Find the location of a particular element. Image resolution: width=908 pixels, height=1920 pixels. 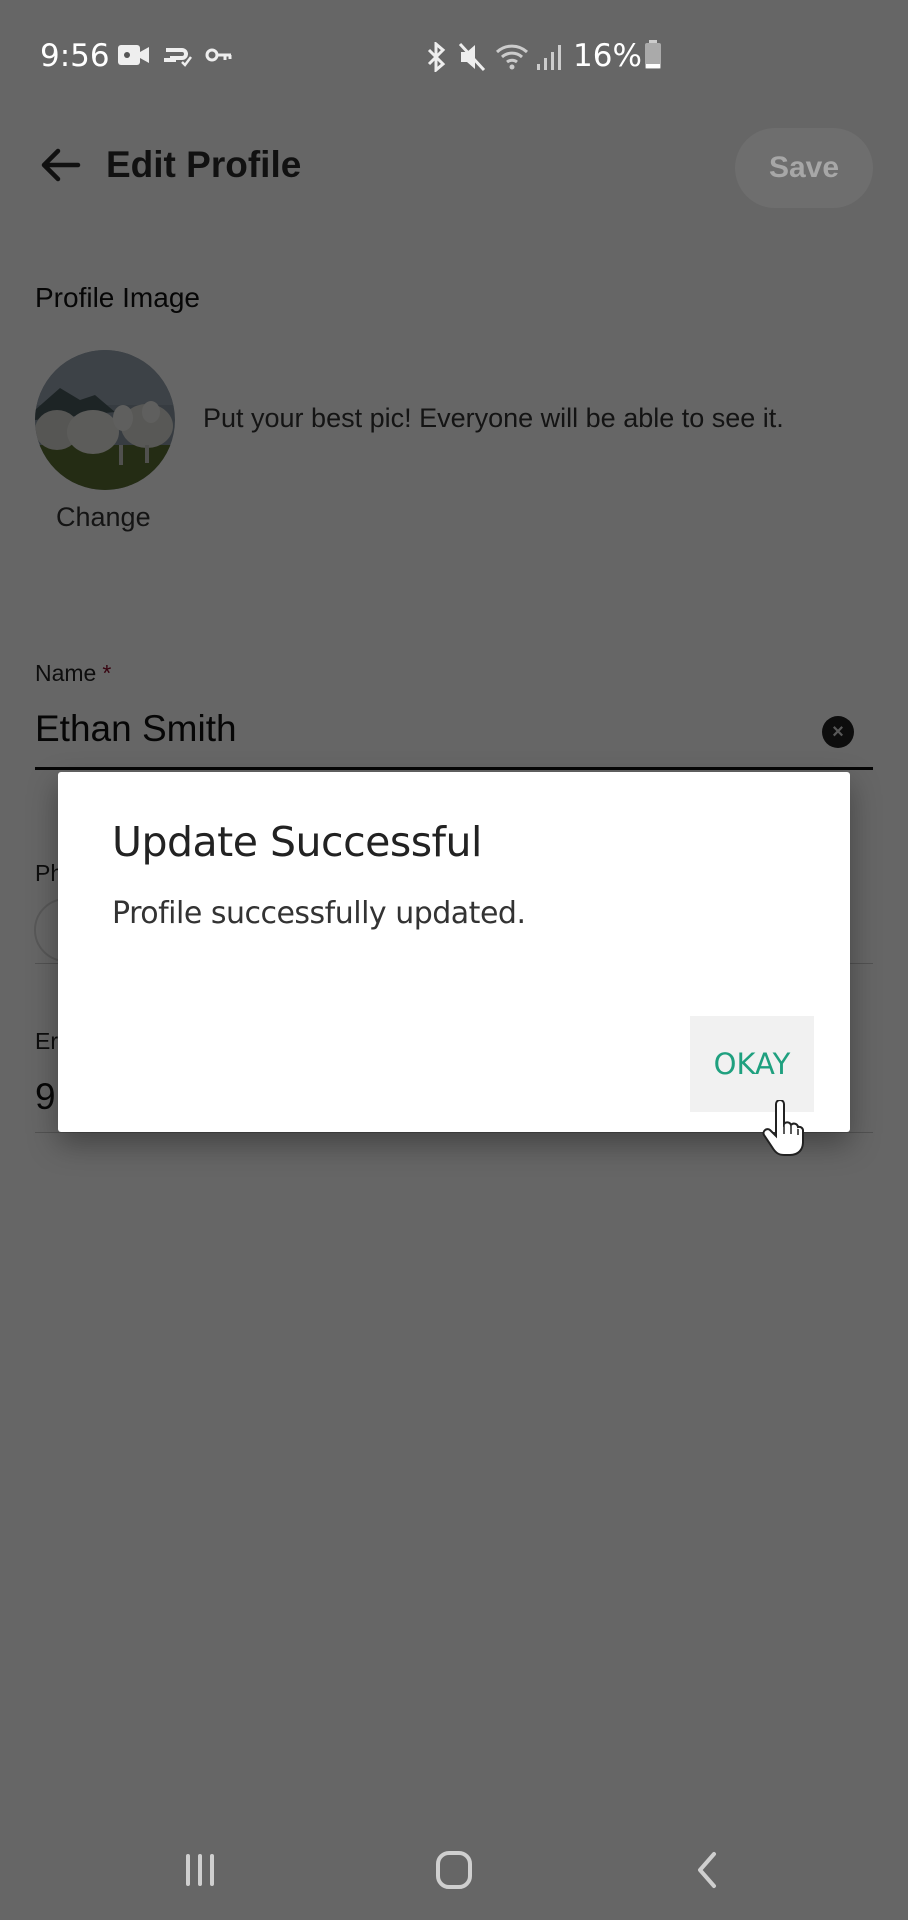

home-icon is located at coordinates (454, 1870).